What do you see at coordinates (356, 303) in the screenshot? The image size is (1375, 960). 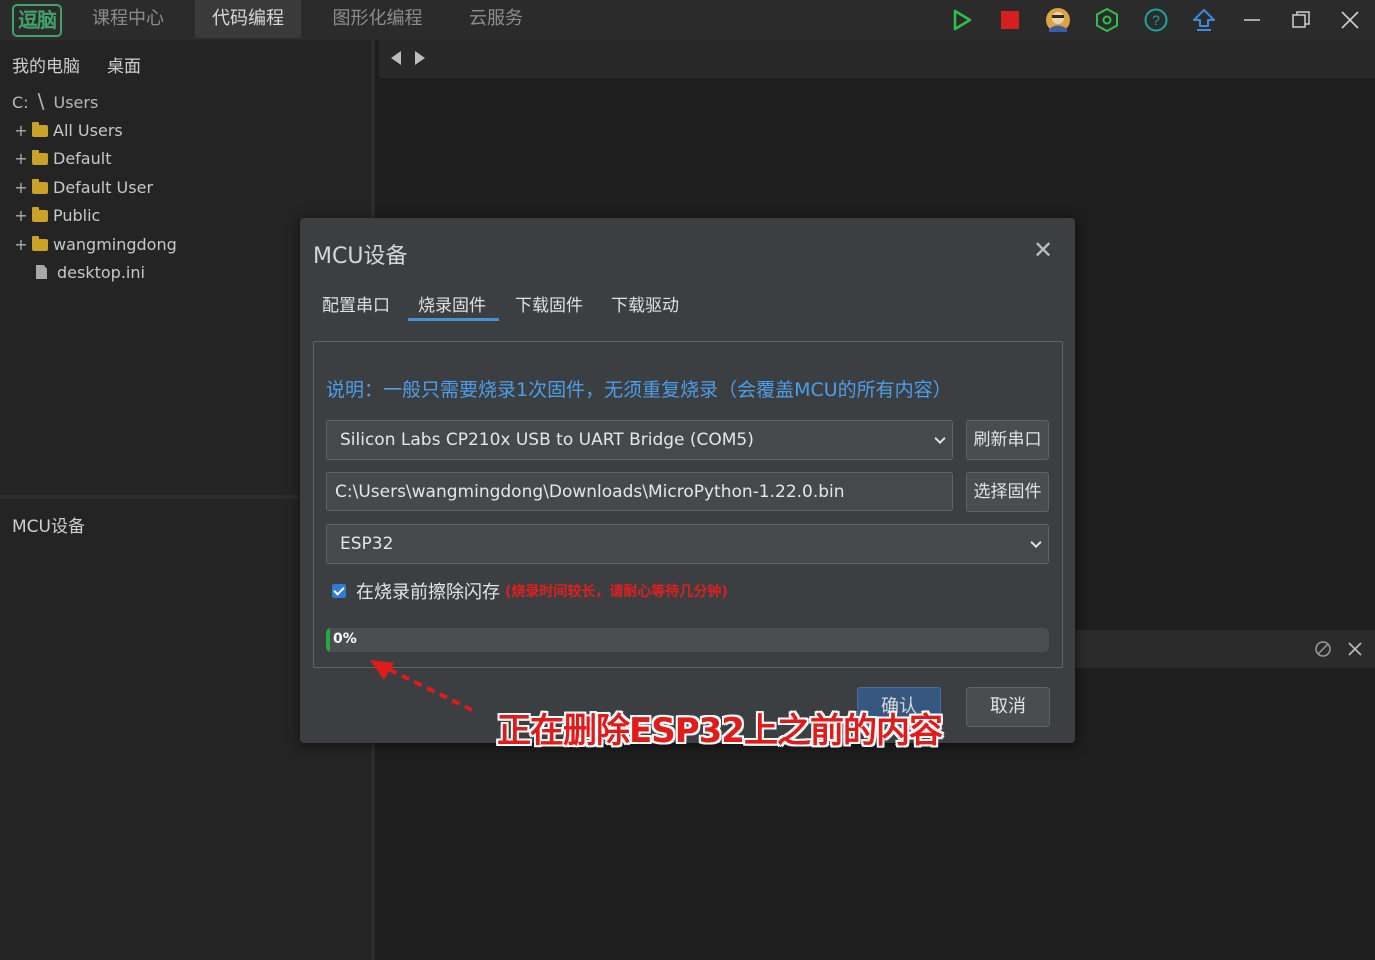 I see `tab-configure-port: 配置串口` at bounding box center [356, 303].